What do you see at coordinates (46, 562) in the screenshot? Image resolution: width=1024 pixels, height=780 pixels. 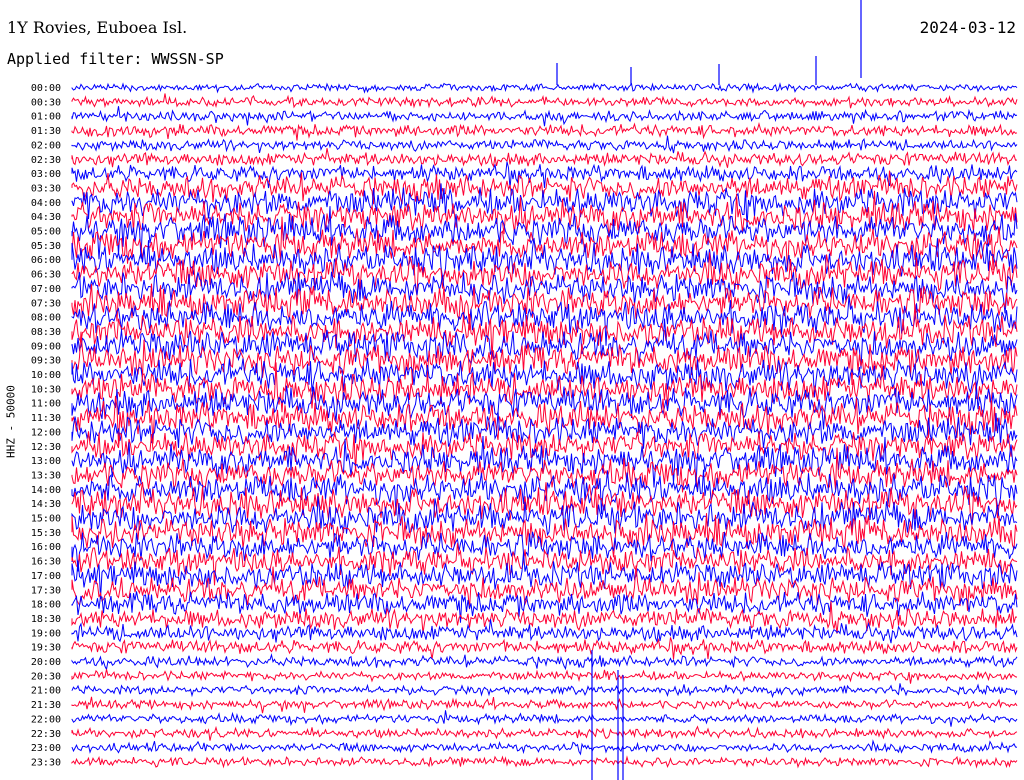 I see `time-tick-label: 16:30` at bounding box center [46, 562].